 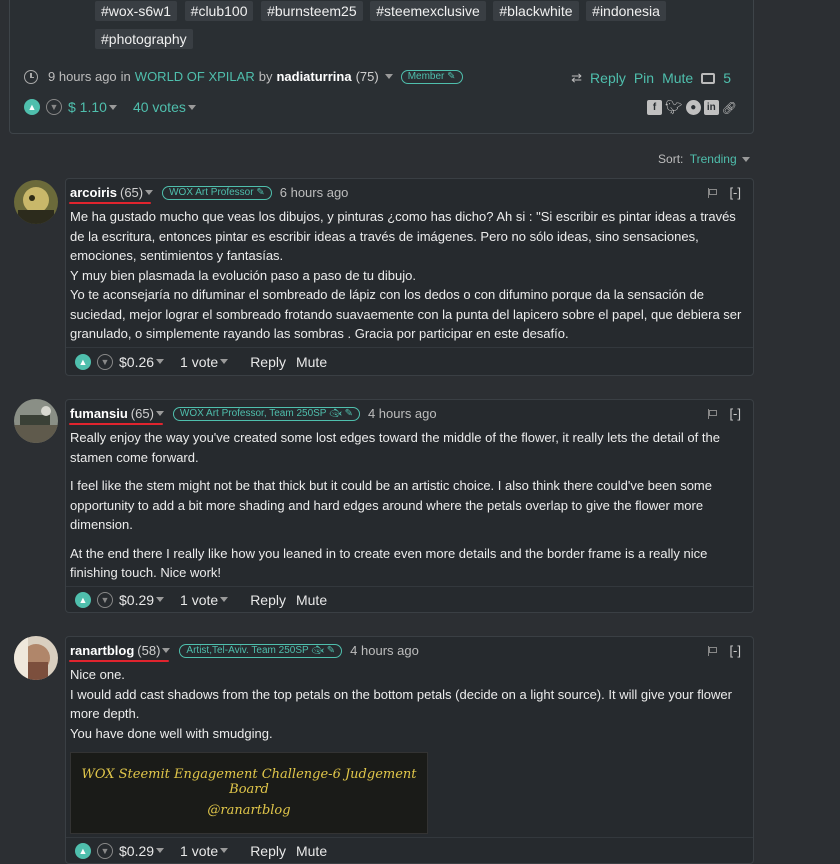 I want to click on tag: #steemexclusive, so click(x=428, y=11).